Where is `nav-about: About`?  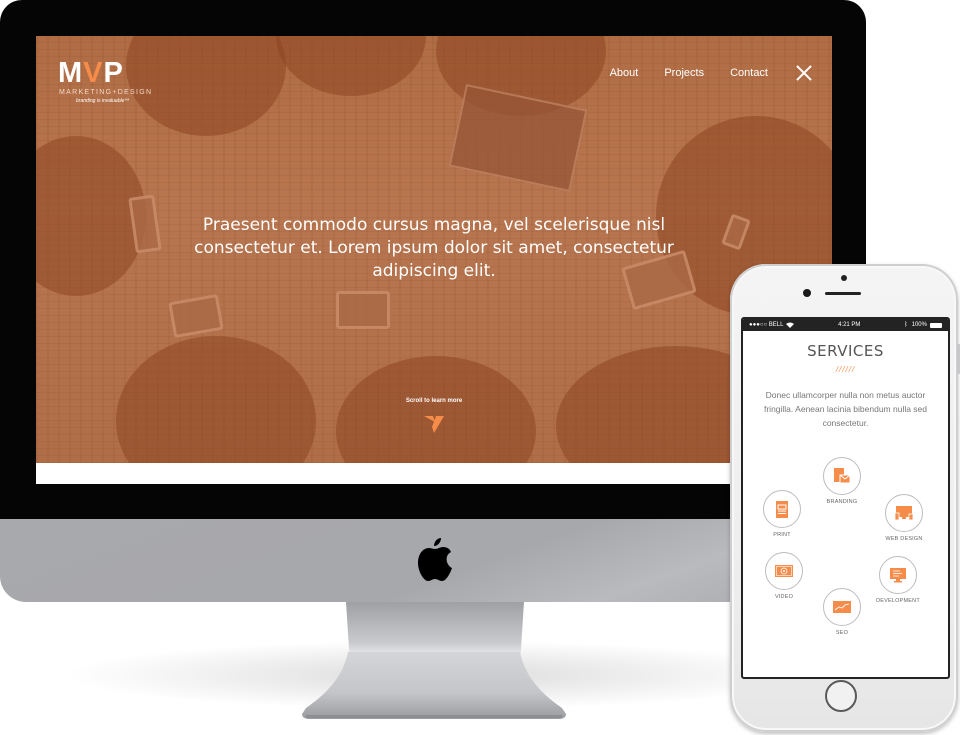
nav-about: About is located at coordinates (624, 73).